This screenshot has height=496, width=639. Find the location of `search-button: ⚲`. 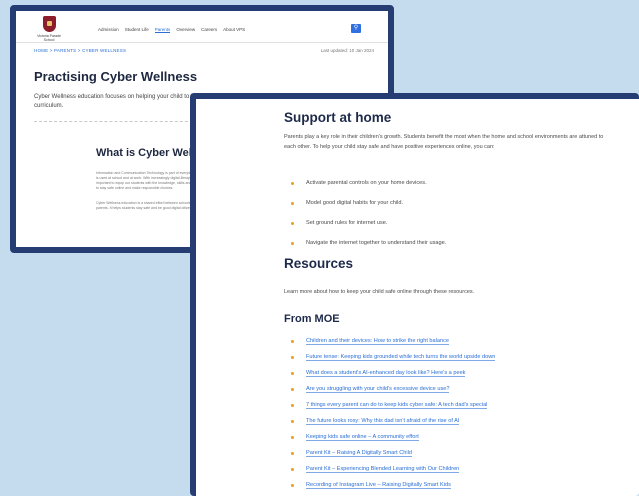

search-button: ⚲ is located at coordinates (356, 28).